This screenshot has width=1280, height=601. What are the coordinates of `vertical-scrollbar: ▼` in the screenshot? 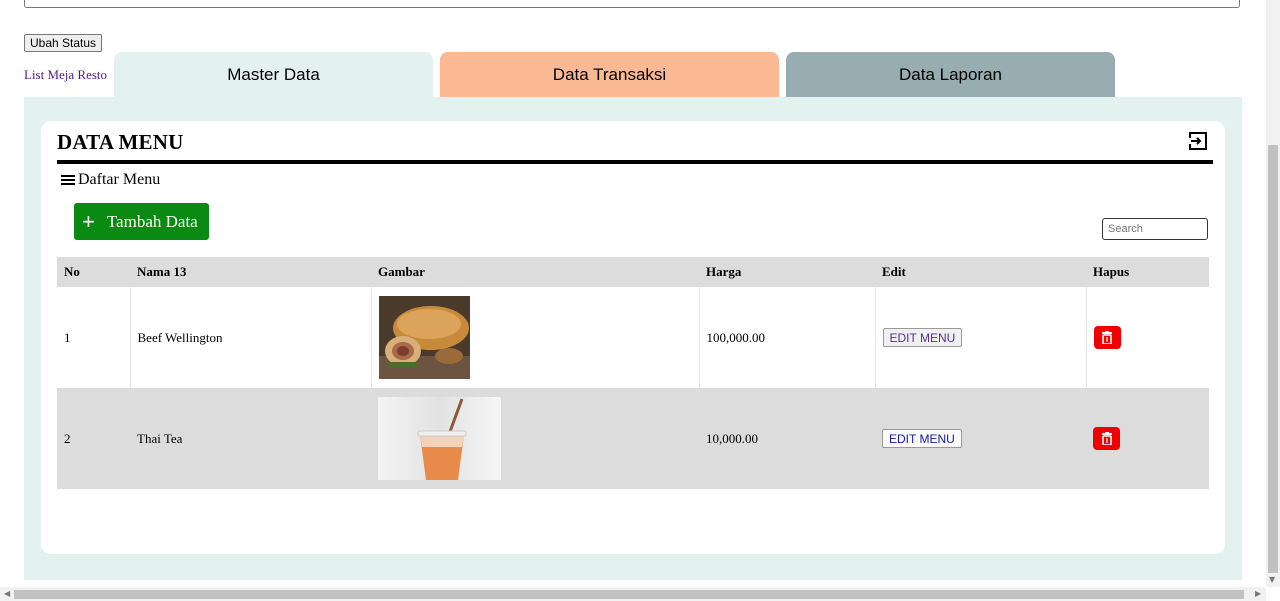 It's located at (1273, 293).